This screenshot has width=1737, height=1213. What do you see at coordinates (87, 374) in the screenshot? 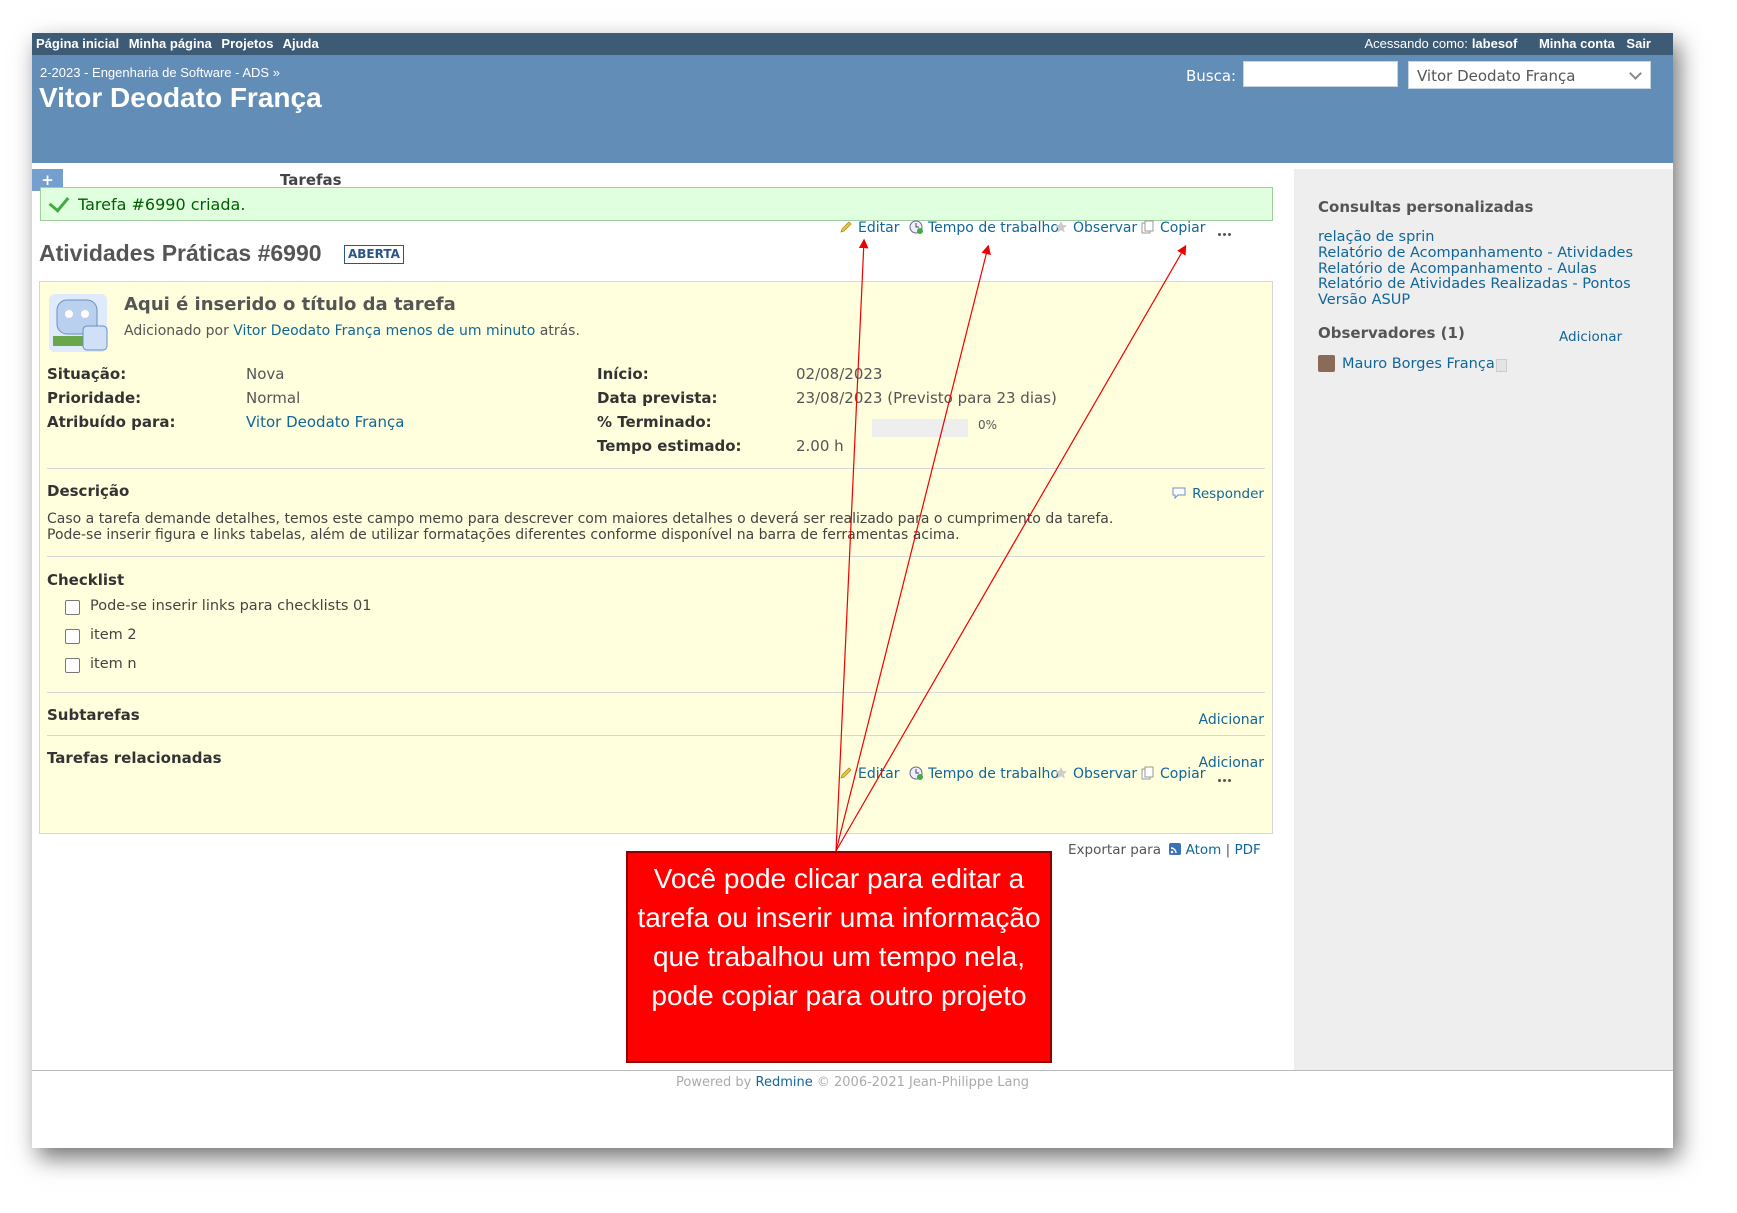
I see `status-label: Situação:` at bounding box center [87, 374].